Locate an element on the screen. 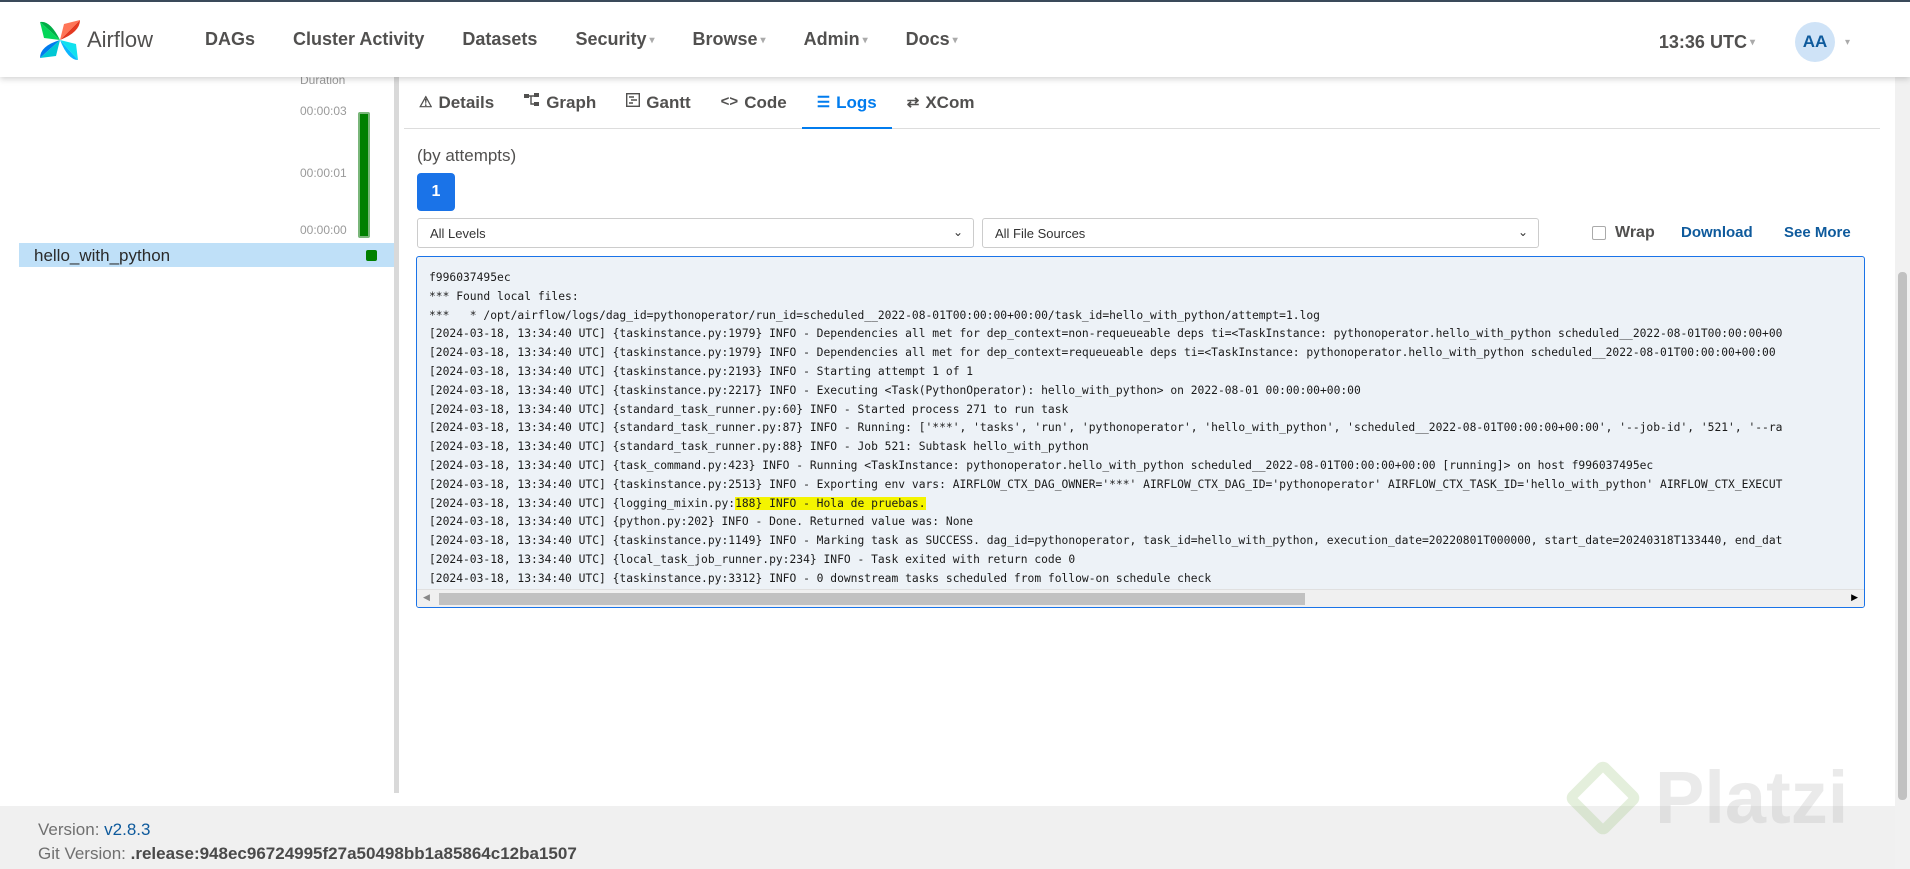 This screenshot has width=1910, height=869. nav-security: Security ▾ is located at coordinates (614, 39).